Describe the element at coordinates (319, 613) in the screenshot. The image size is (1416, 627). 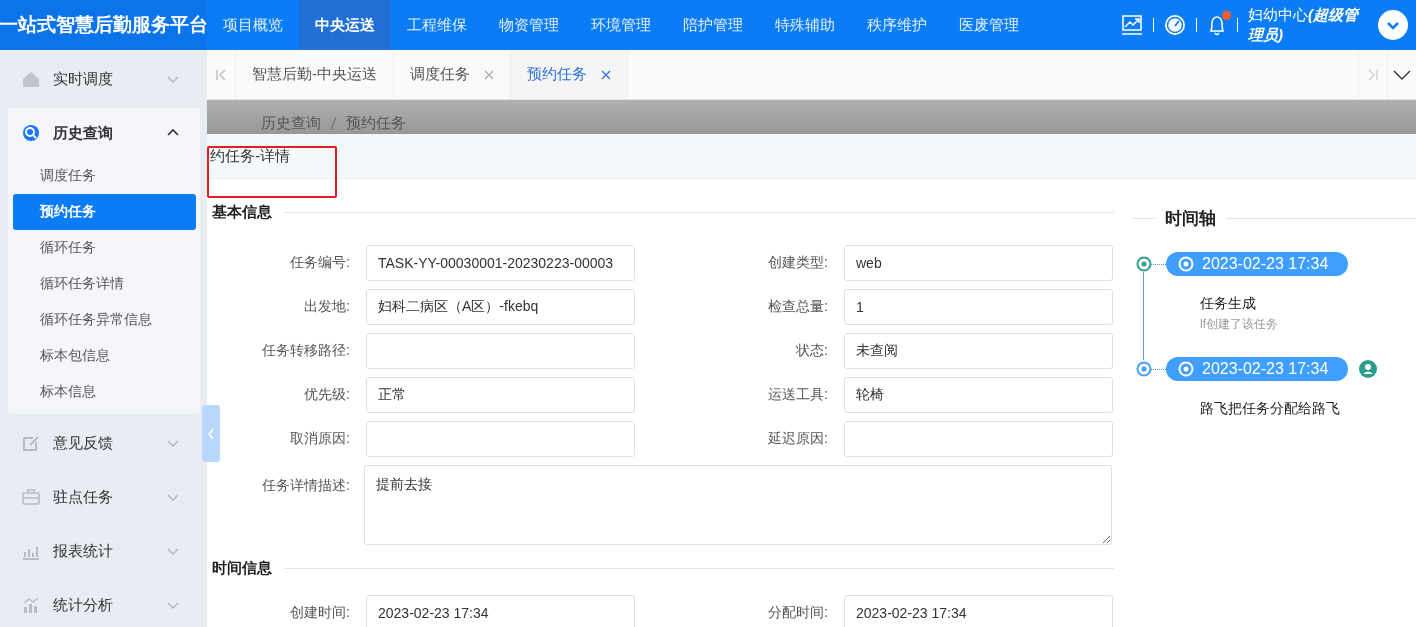
I see `field-label: 创建时间:` at that location.